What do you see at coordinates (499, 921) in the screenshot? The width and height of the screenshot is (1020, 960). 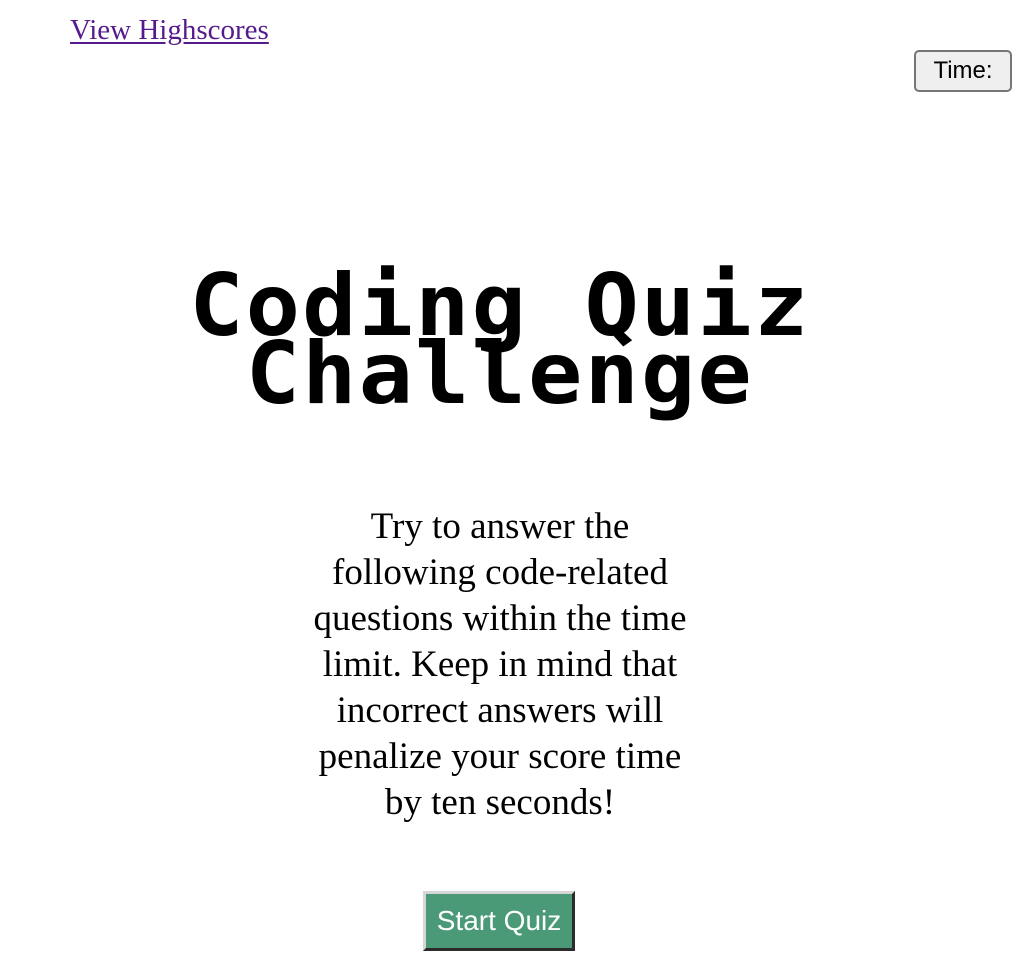 I see `start-quiz-button: Start Quiz` at bounding box center [499, 921].